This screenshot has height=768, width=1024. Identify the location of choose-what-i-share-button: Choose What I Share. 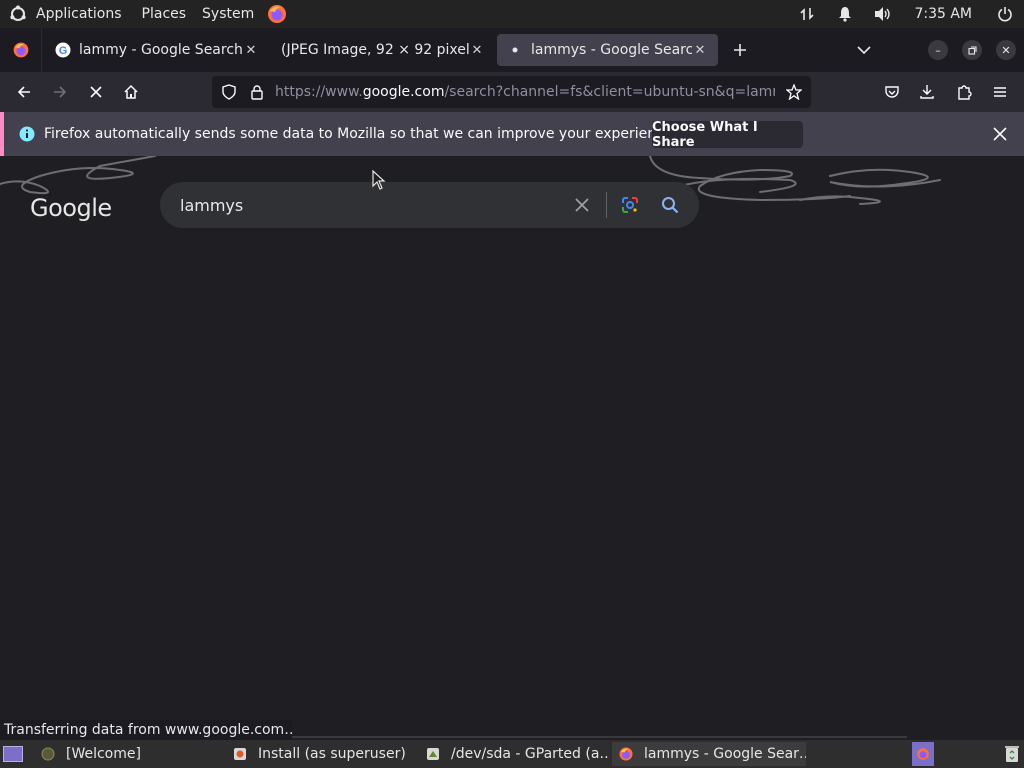
(727, 135).